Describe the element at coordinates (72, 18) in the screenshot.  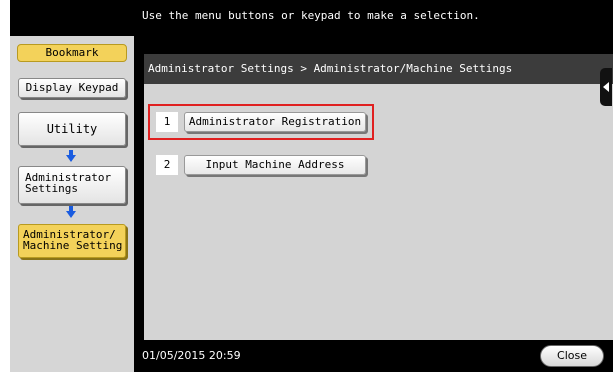
I see `sidebar-header` at that location.